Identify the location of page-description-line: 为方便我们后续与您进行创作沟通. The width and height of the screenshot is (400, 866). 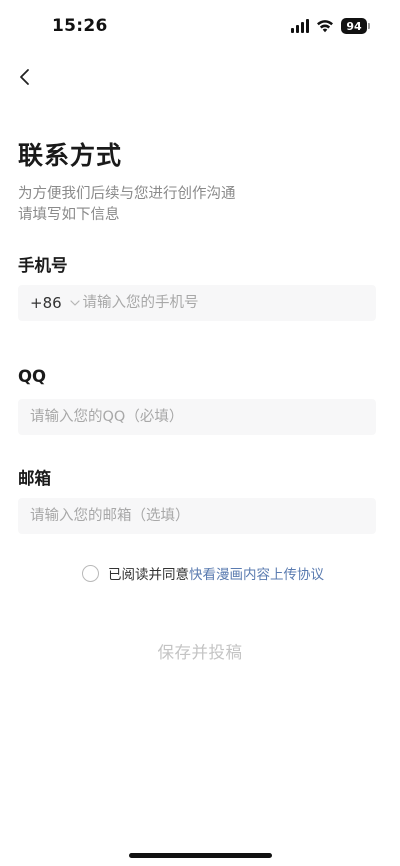
(127, 194).